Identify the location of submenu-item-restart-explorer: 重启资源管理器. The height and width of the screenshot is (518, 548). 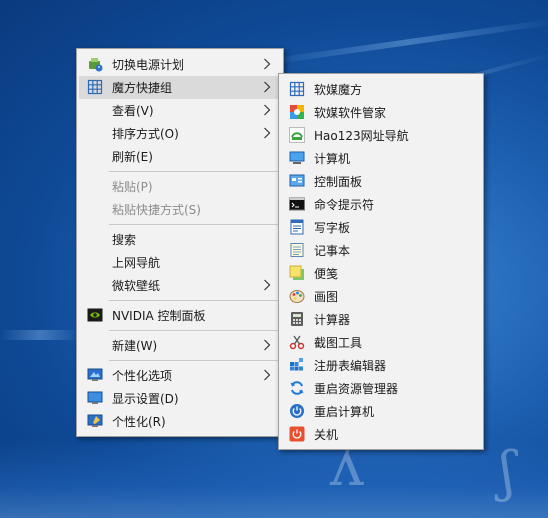
(381, 388).